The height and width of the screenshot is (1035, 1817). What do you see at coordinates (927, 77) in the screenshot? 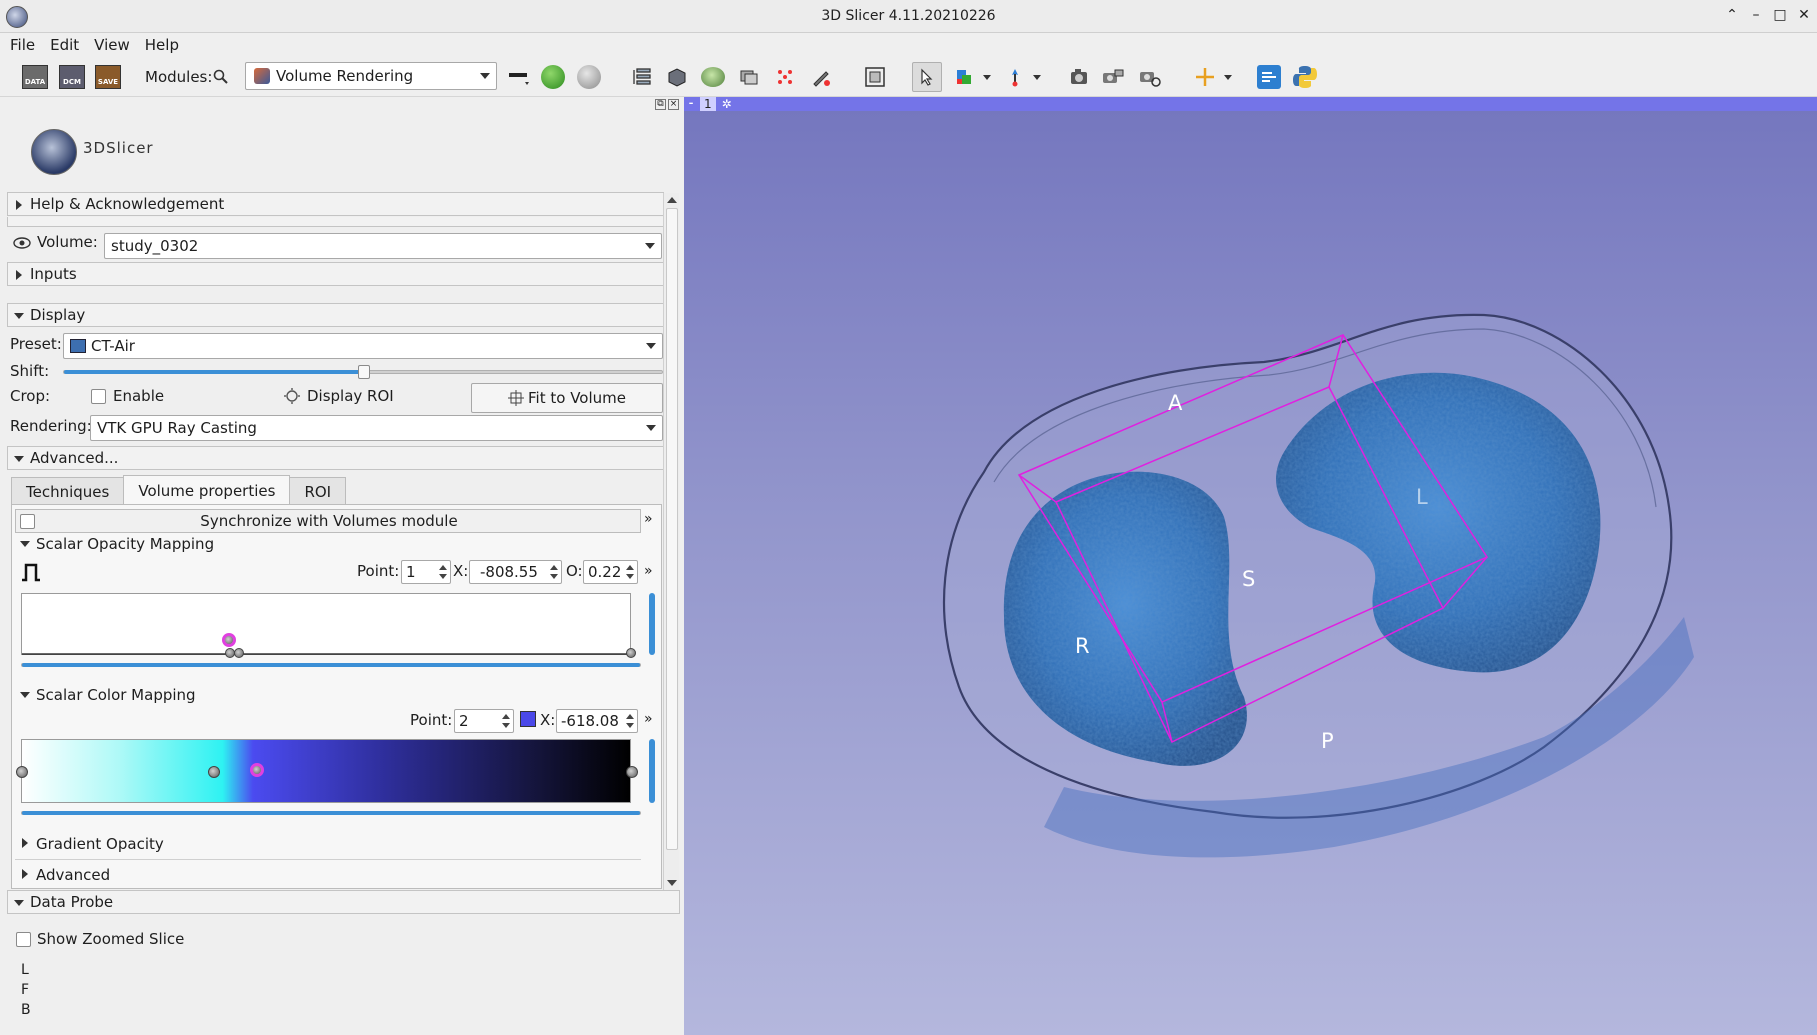
I see `select-mode-button` at bounding box center [927, 77].